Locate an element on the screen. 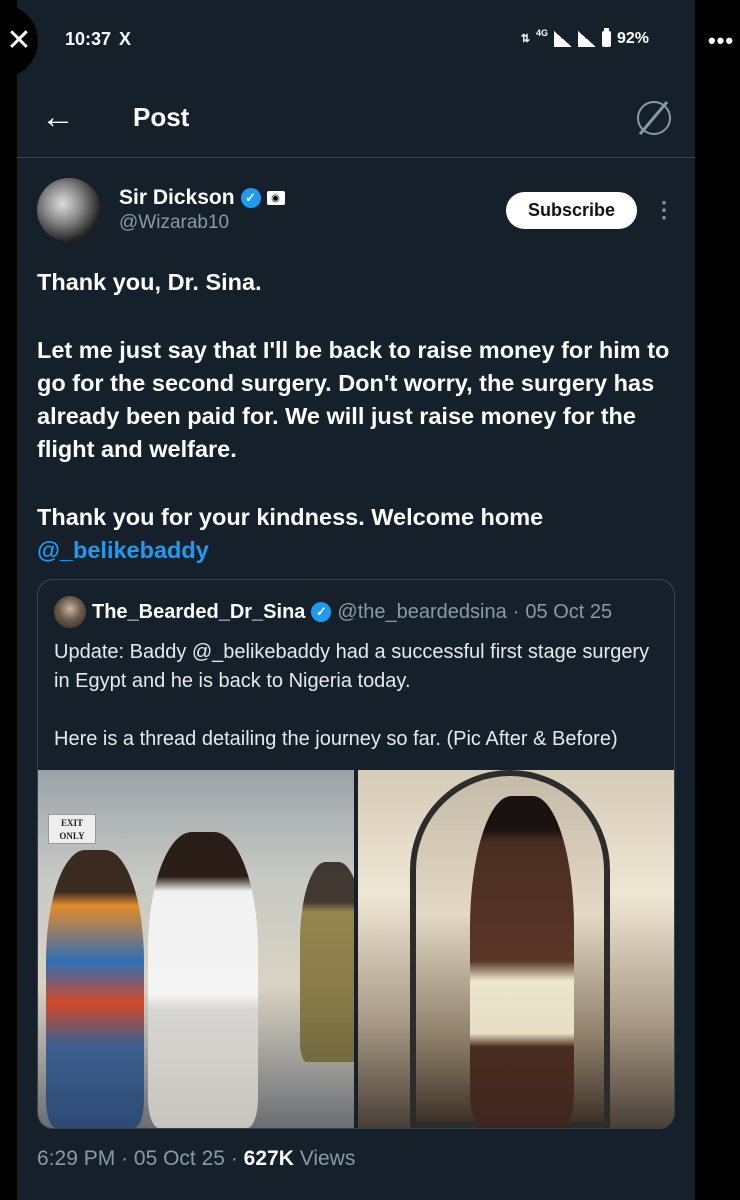  affiliate-badge-icon: ◉ is located at coordinates (275, 198).